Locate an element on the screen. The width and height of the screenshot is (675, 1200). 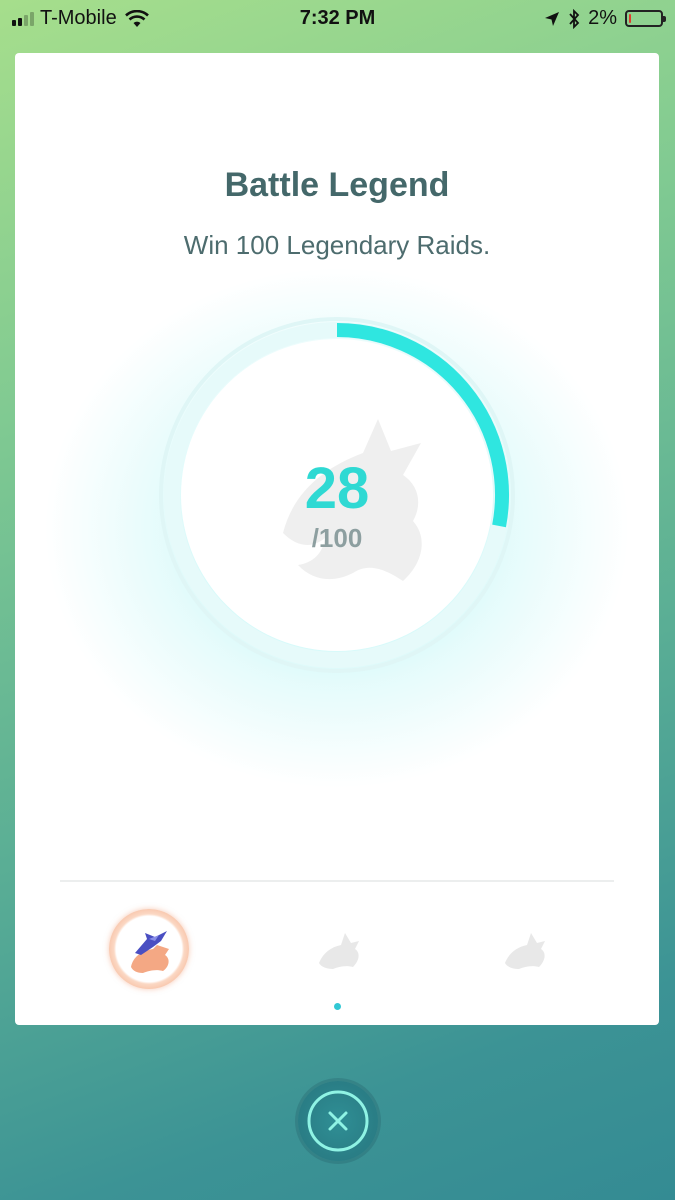
close-icon is located at coordinates (338, 1121).